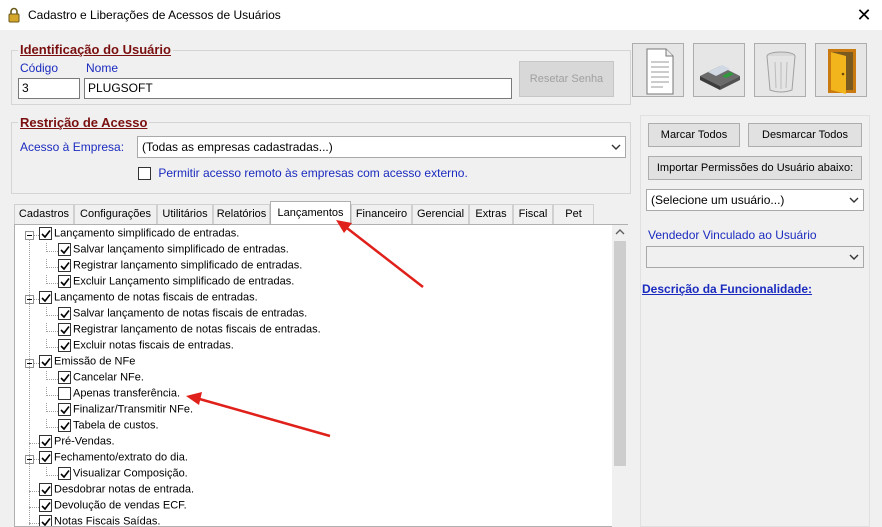 The image size is (882, 527). What do you see at coordinates (381, 147) in the screenshot?
I see `acesso-empresa-select: (Todas as empresas cadastradas...)` at bounding box center [381, 147].